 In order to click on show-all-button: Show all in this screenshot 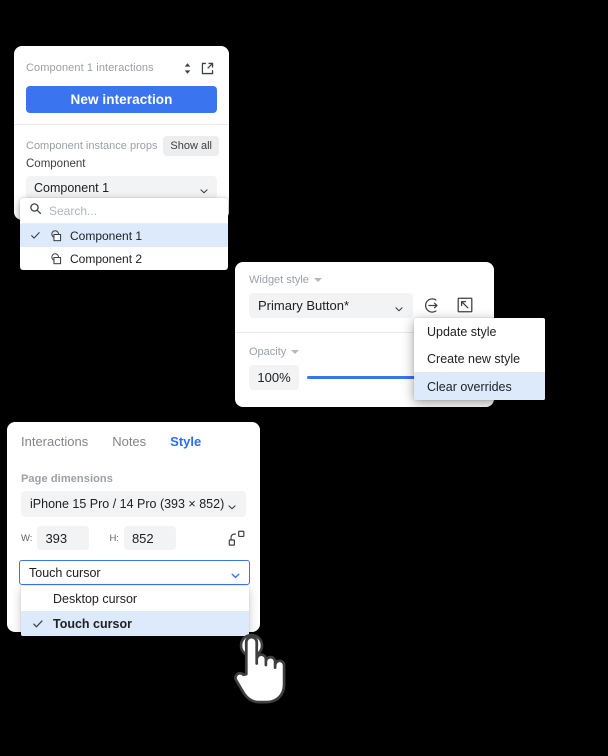, I will do `click(191, 146)`.